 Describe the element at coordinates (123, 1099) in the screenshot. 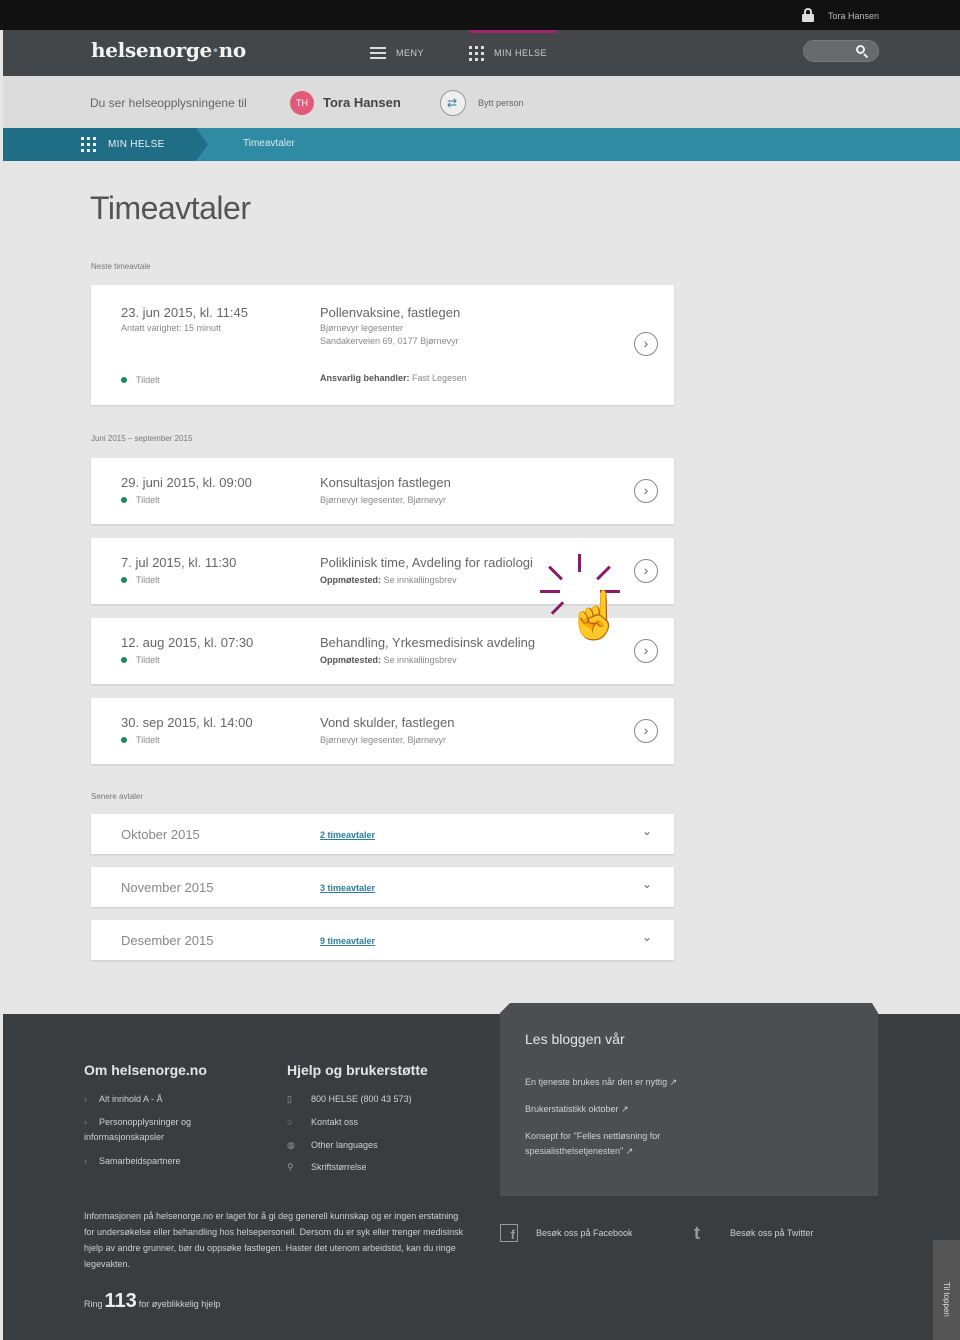

I see `footer-link: › Alt innhold A - Å` at that location.